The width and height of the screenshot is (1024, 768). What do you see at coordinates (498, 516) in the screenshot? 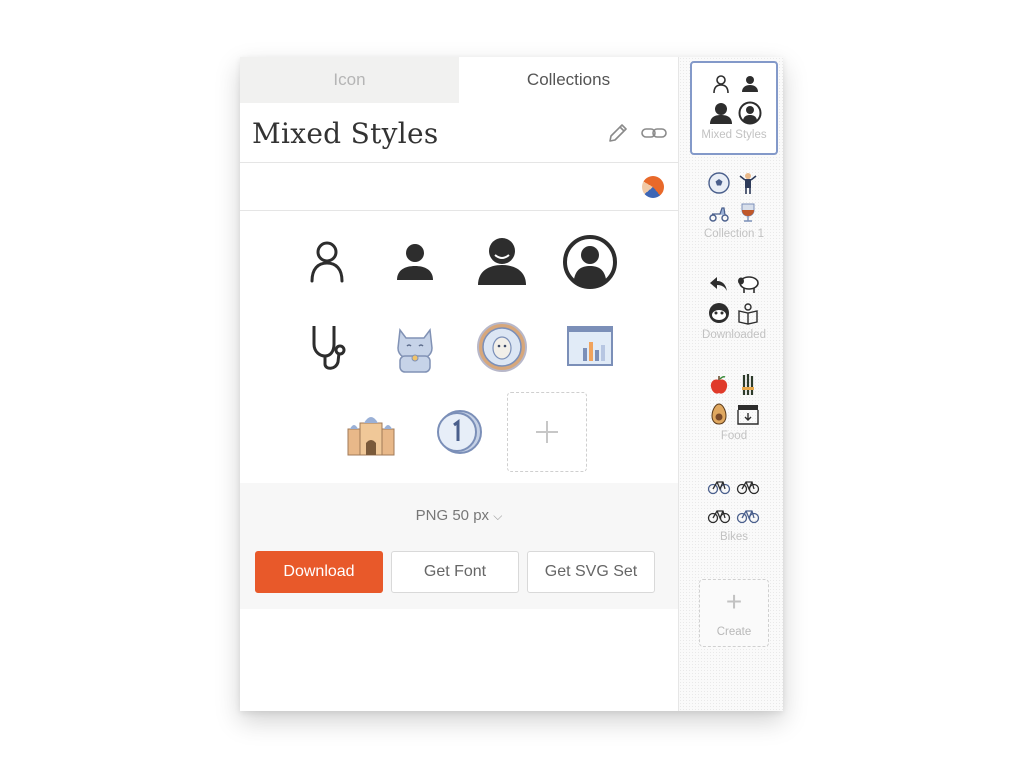
I see `chevron-down-icon: ⌵` at bounding box center [498, 516].